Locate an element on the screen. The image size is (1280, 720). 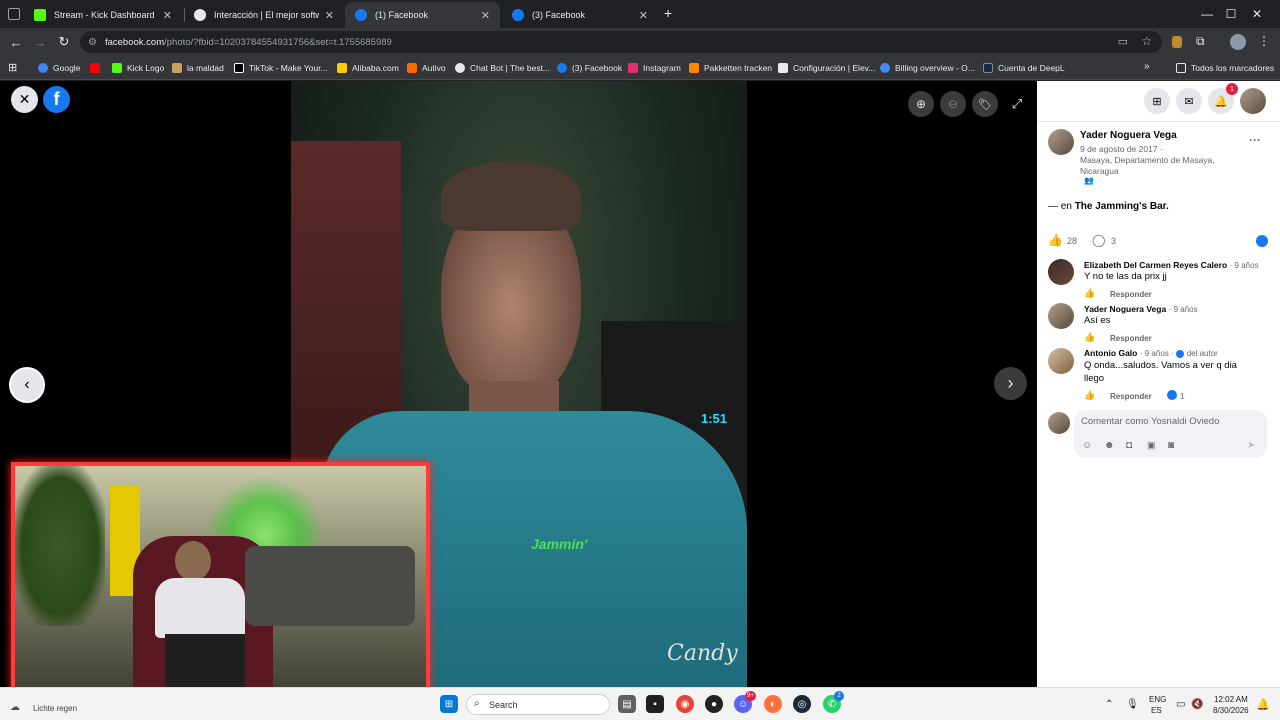
new-tab-button: + is located at coordinates (668, 13).